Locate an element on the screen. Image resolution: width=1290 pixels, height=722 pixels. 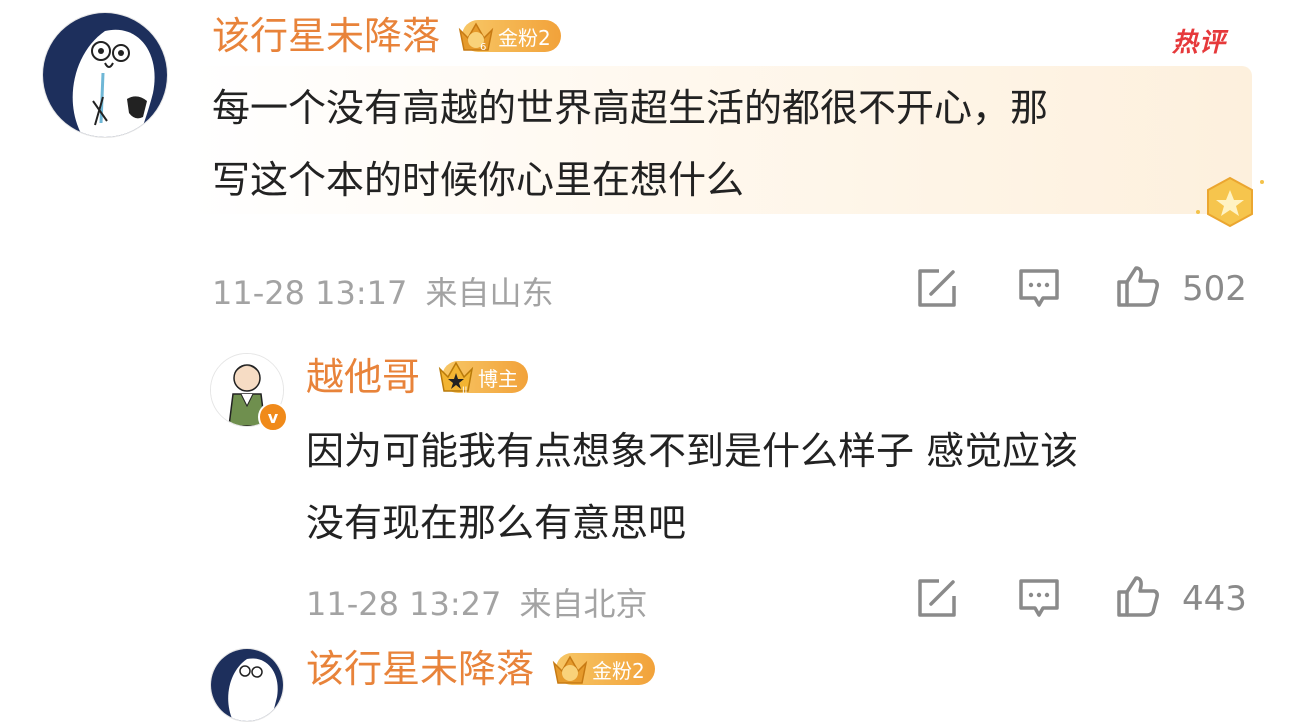
fan-badge: 金粉2 is located at coordinates (603, 669).